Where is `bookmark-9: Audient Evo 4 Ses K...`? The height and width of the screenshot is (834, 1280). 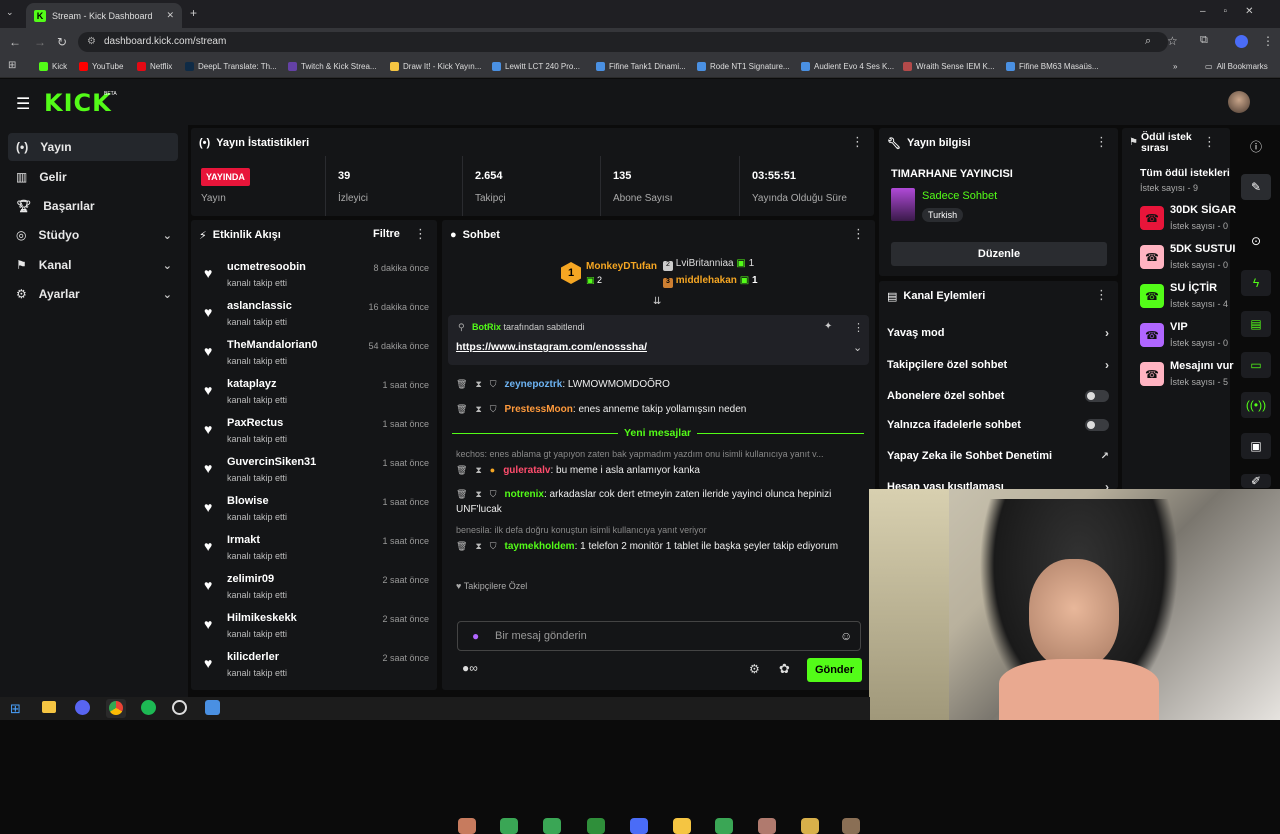
bookmark-9: Audient Evo 4 Ses K... is located at coordinates (847, 66).